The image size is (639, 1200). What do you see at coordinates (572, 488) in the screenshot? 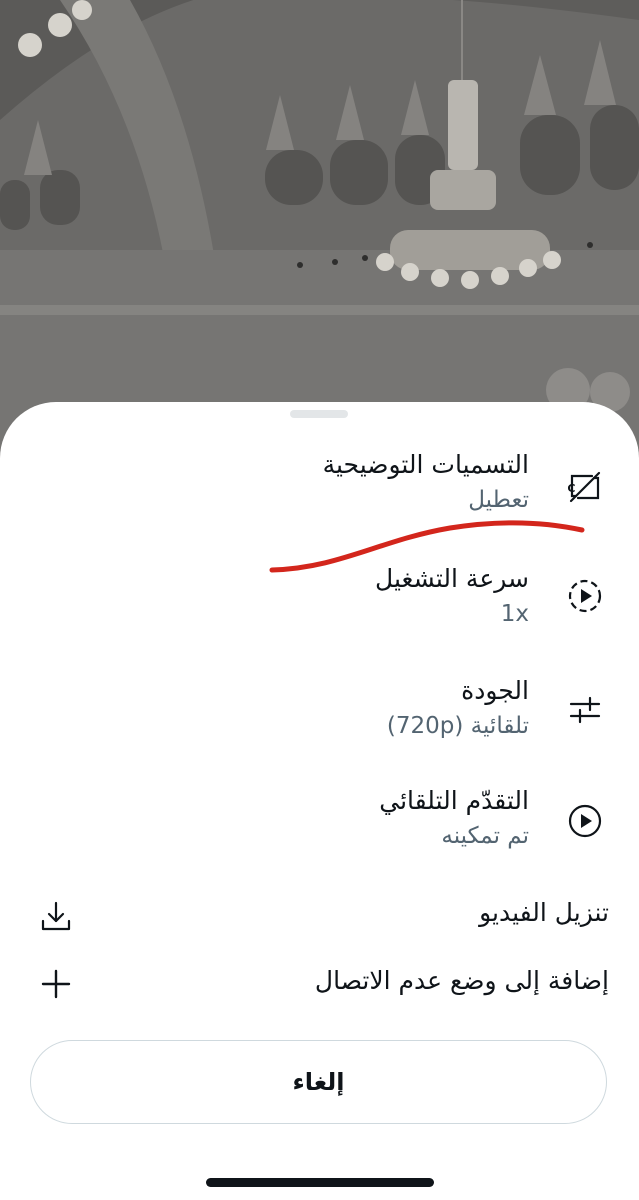
I see `svg-text: CC` at bounding box center [572, 488].